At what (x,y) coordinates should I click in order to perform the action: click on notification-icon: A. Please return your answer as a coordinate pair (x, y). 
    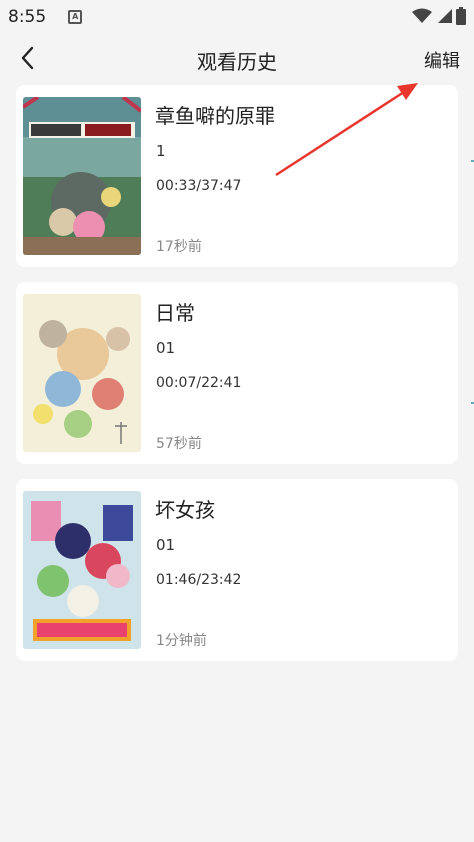
    Looking at the image, I should click on (75, 17).